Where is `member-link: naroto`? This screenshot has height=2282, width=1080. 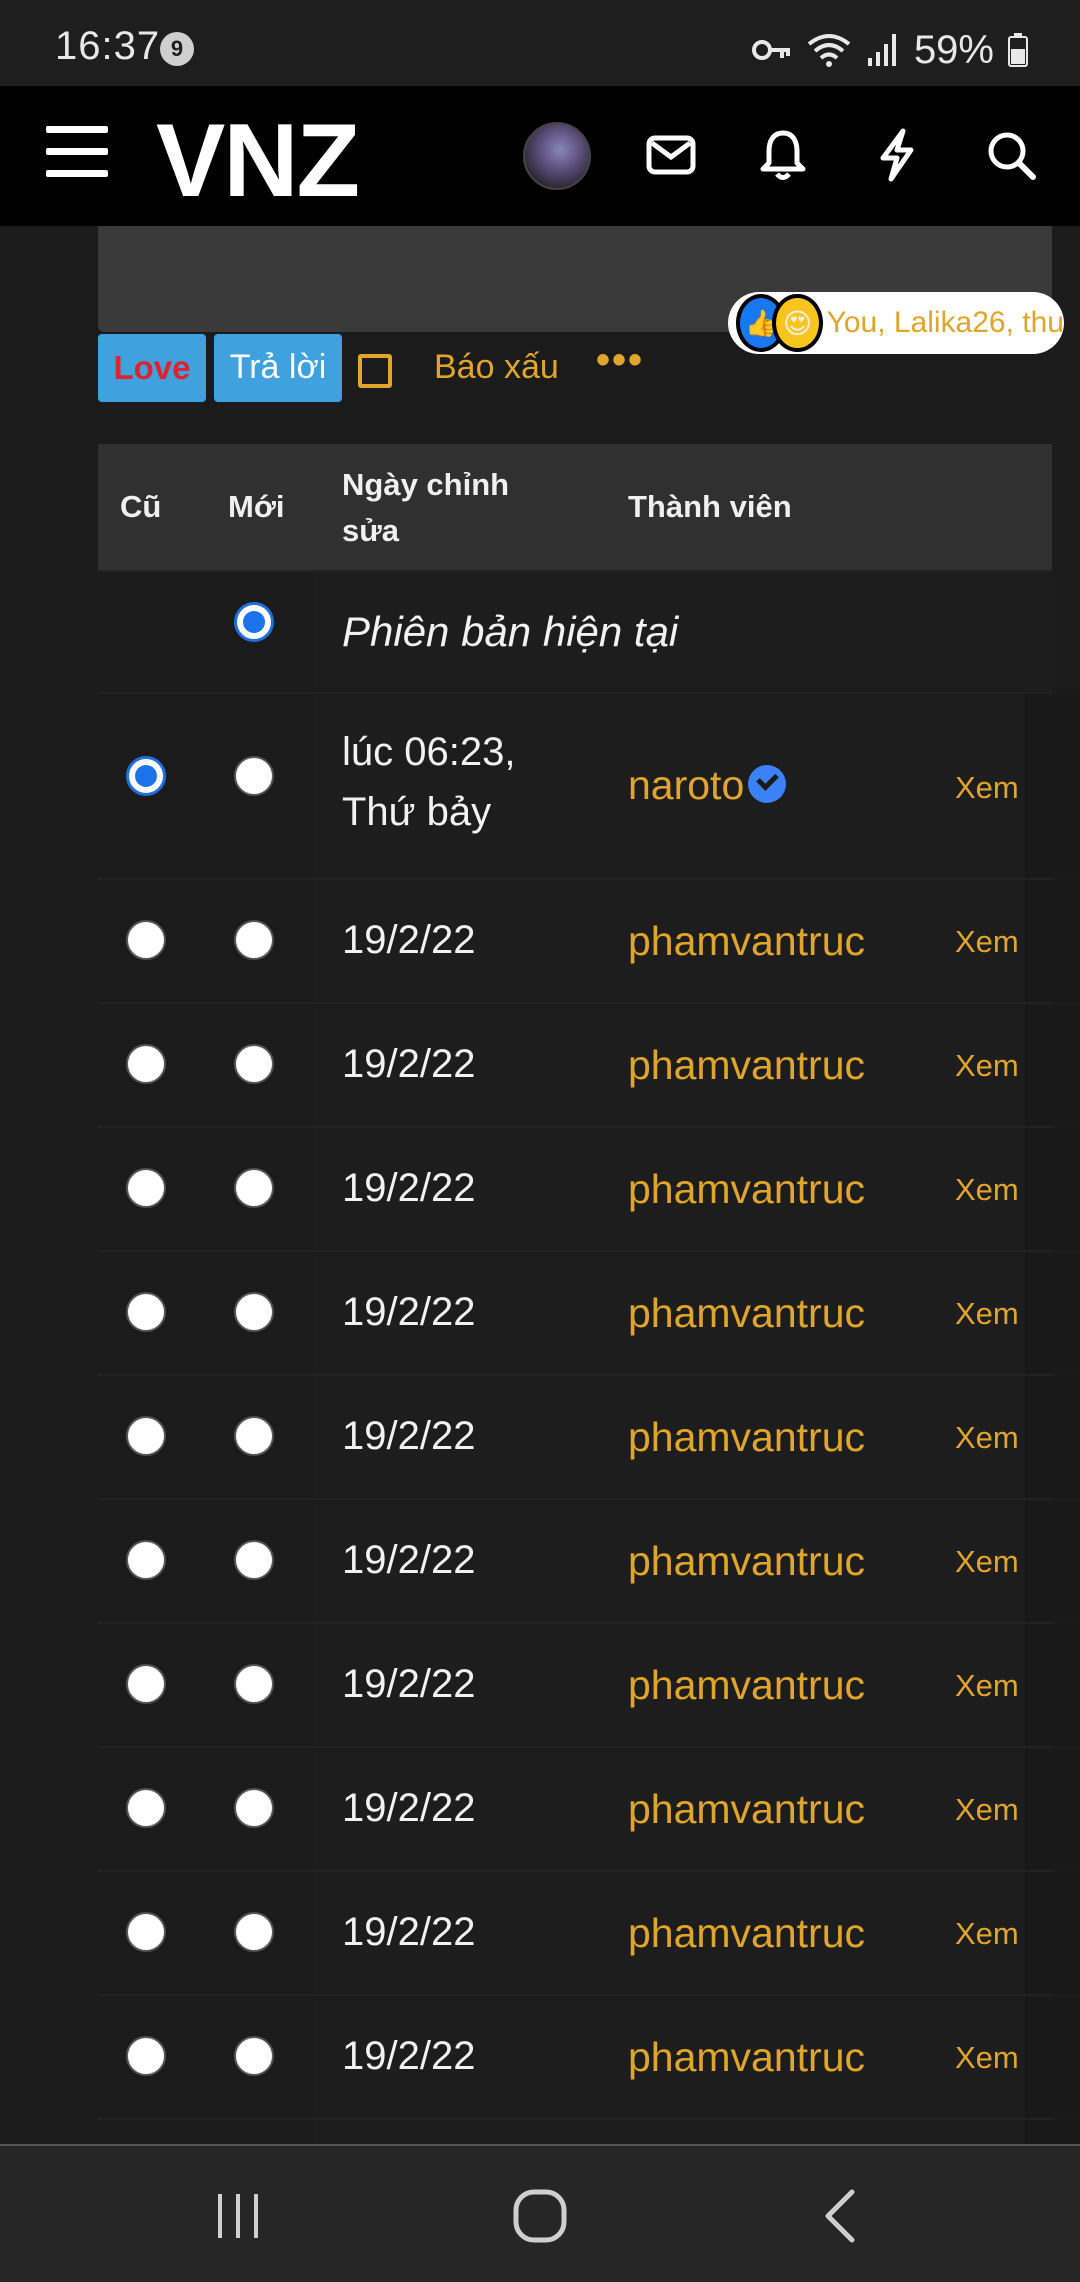
member-link: naroto is located at coordinates (707, 785).